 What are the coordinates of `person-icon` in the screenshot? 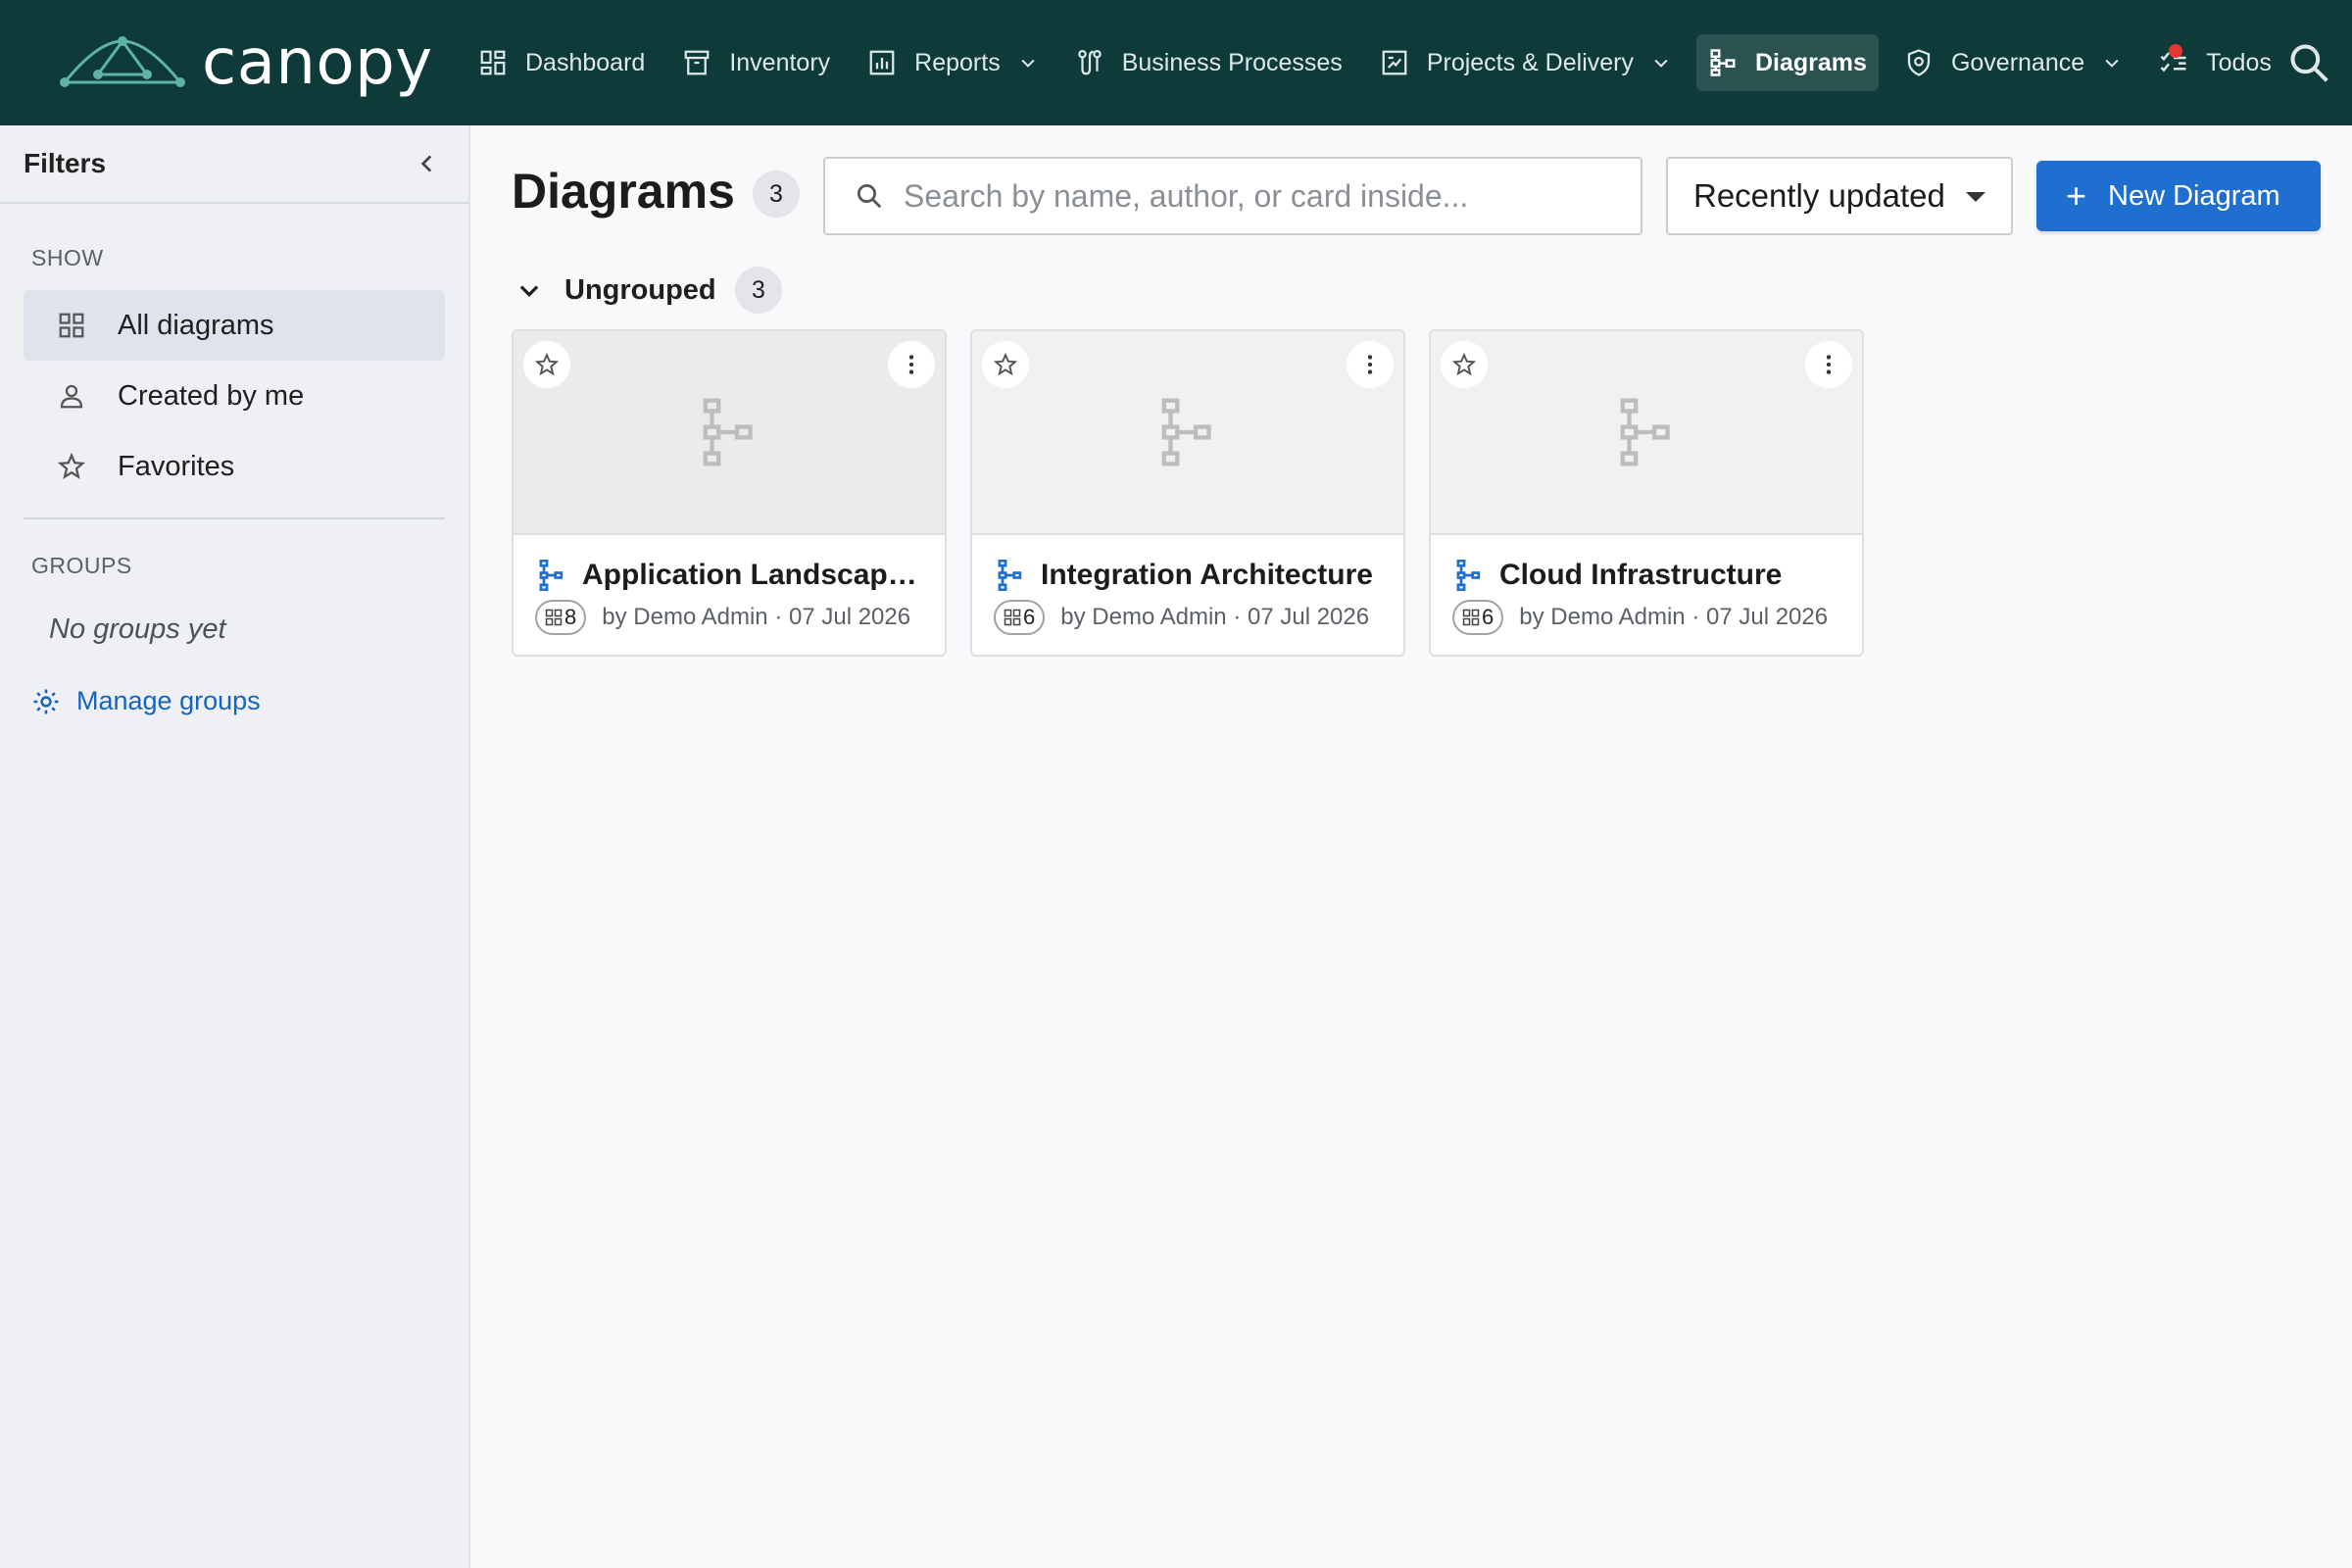 It's located at (71, 396).